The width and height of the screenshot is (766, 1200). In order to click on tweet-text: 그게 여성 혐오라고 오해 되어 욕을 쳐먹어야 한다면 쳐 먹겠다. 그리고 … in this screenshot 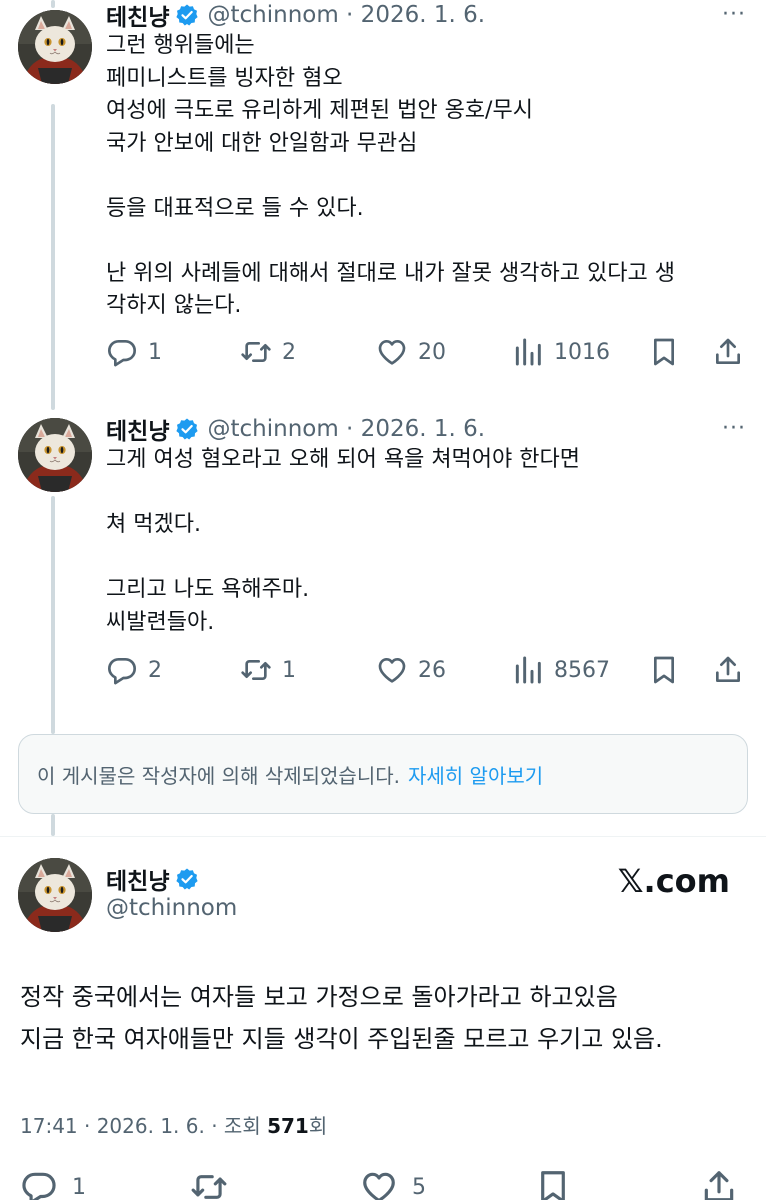, I will do `click(343, 541)`.